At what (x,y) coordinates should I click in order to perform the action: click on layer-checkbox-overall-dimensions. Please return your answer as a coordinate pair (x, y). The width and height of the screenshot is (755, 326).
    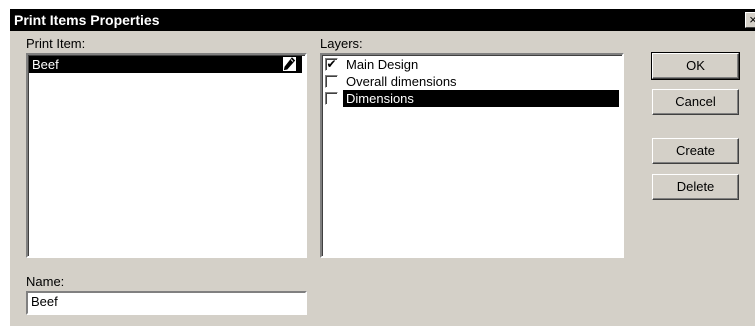
    Looking at the image, I should click on (331, 81).